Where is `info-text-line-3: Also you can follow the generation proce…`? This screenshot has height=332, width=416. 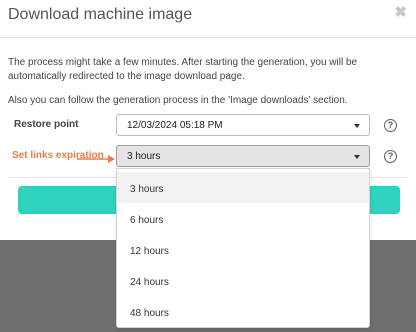 info-text-line-3: Also you can follow the generation proce… is located at coordinates (178, 100).